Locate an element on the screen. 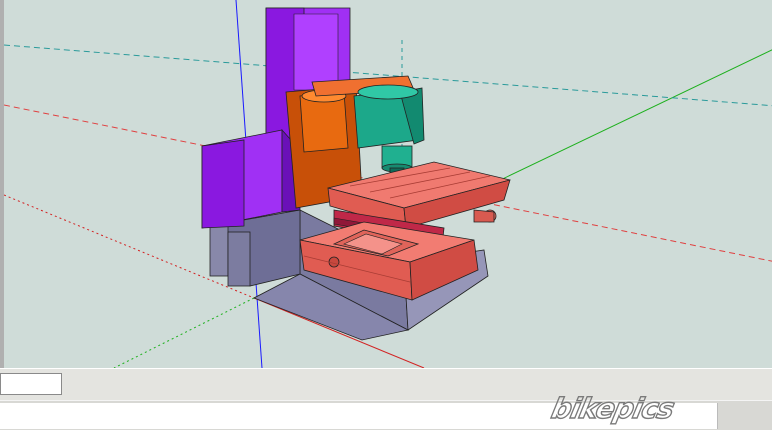  watermark-logo: bikepics is located at coordinates (613, 408).